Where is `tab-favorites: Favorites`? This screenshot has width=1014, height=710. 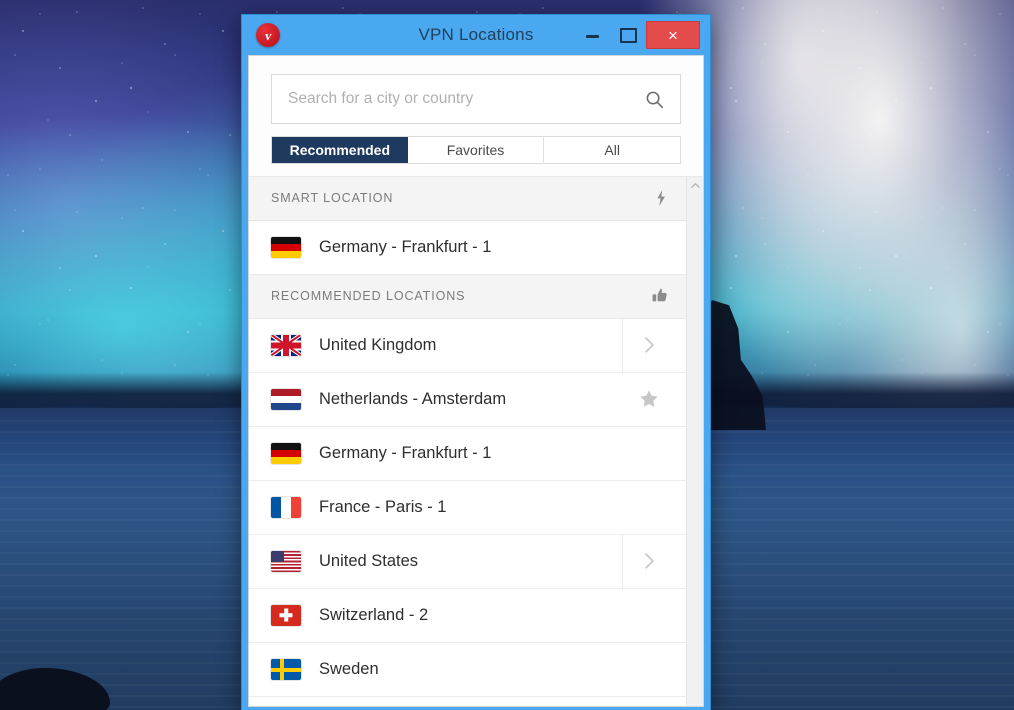 tab-favorites: Favorites is located at coordinates (476, 150).